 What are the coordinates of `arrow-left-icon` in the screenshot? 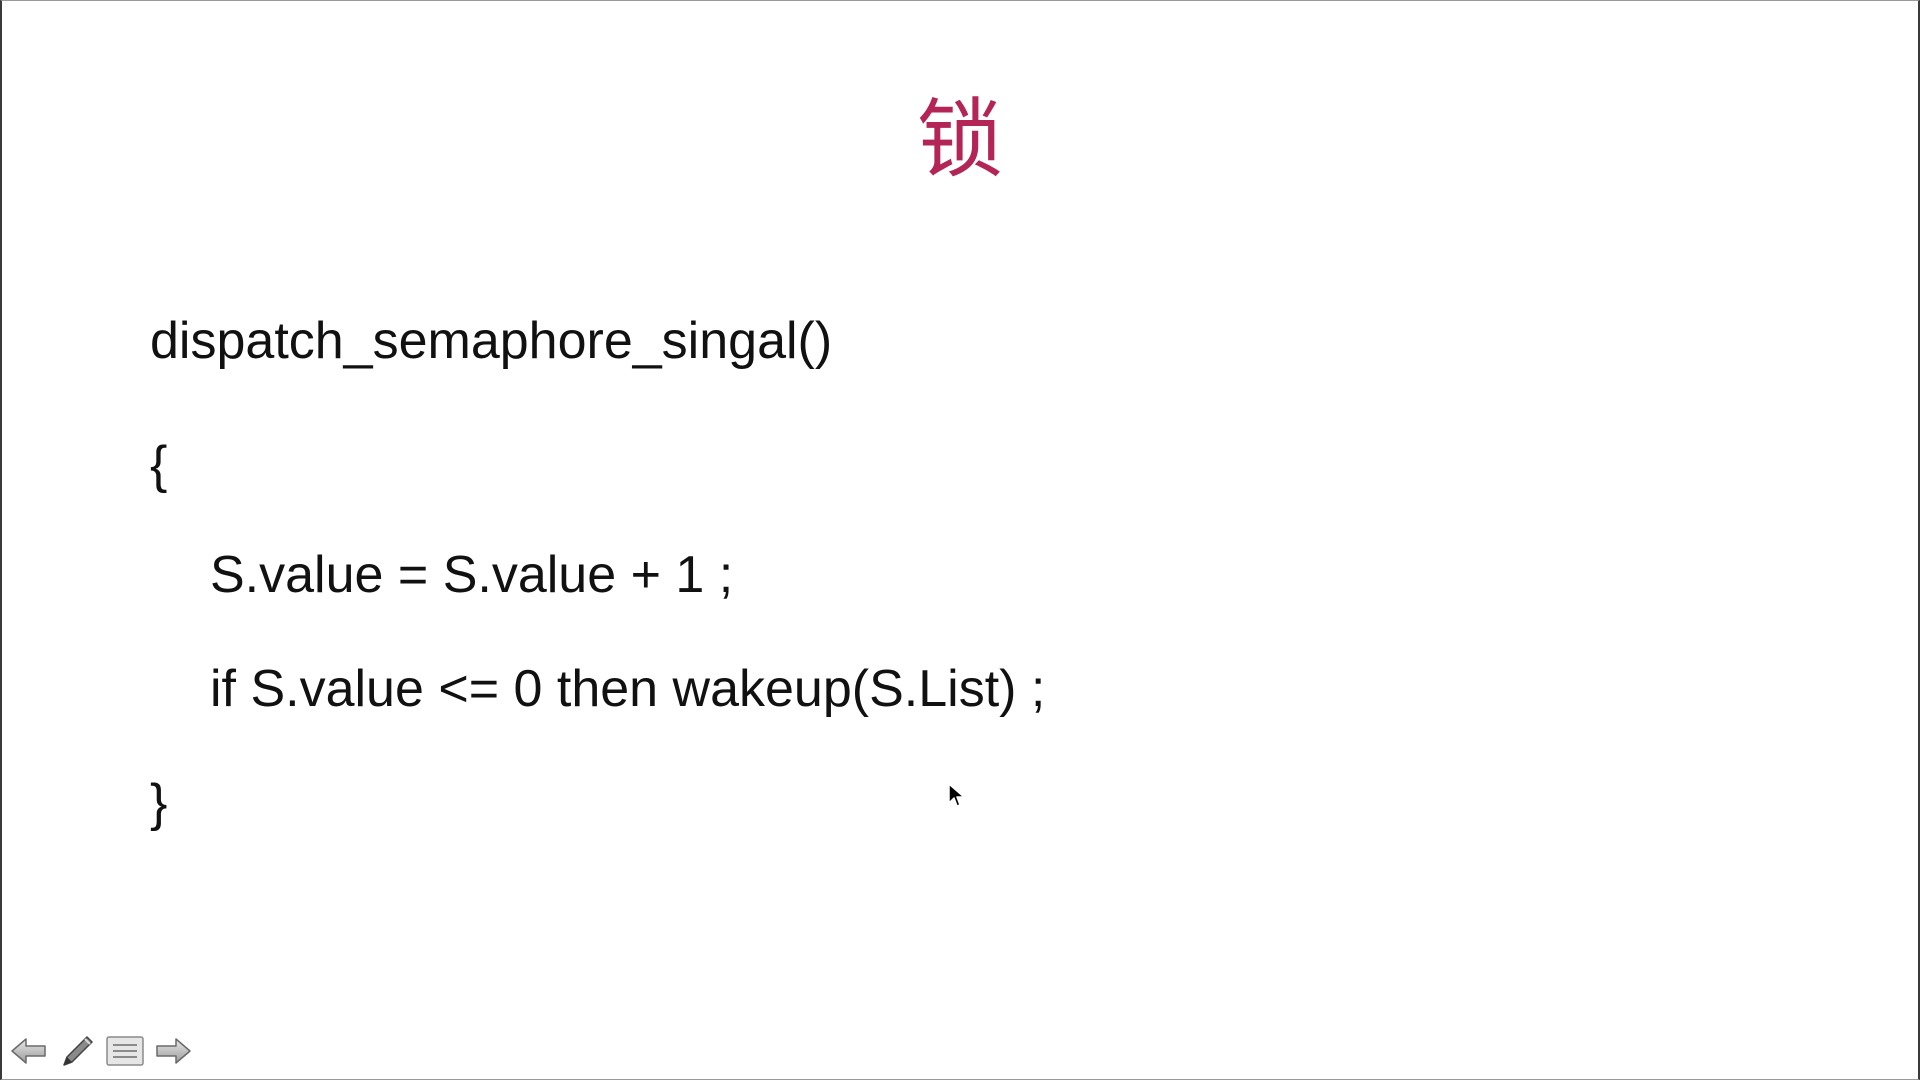 It's located at (28, 1051).